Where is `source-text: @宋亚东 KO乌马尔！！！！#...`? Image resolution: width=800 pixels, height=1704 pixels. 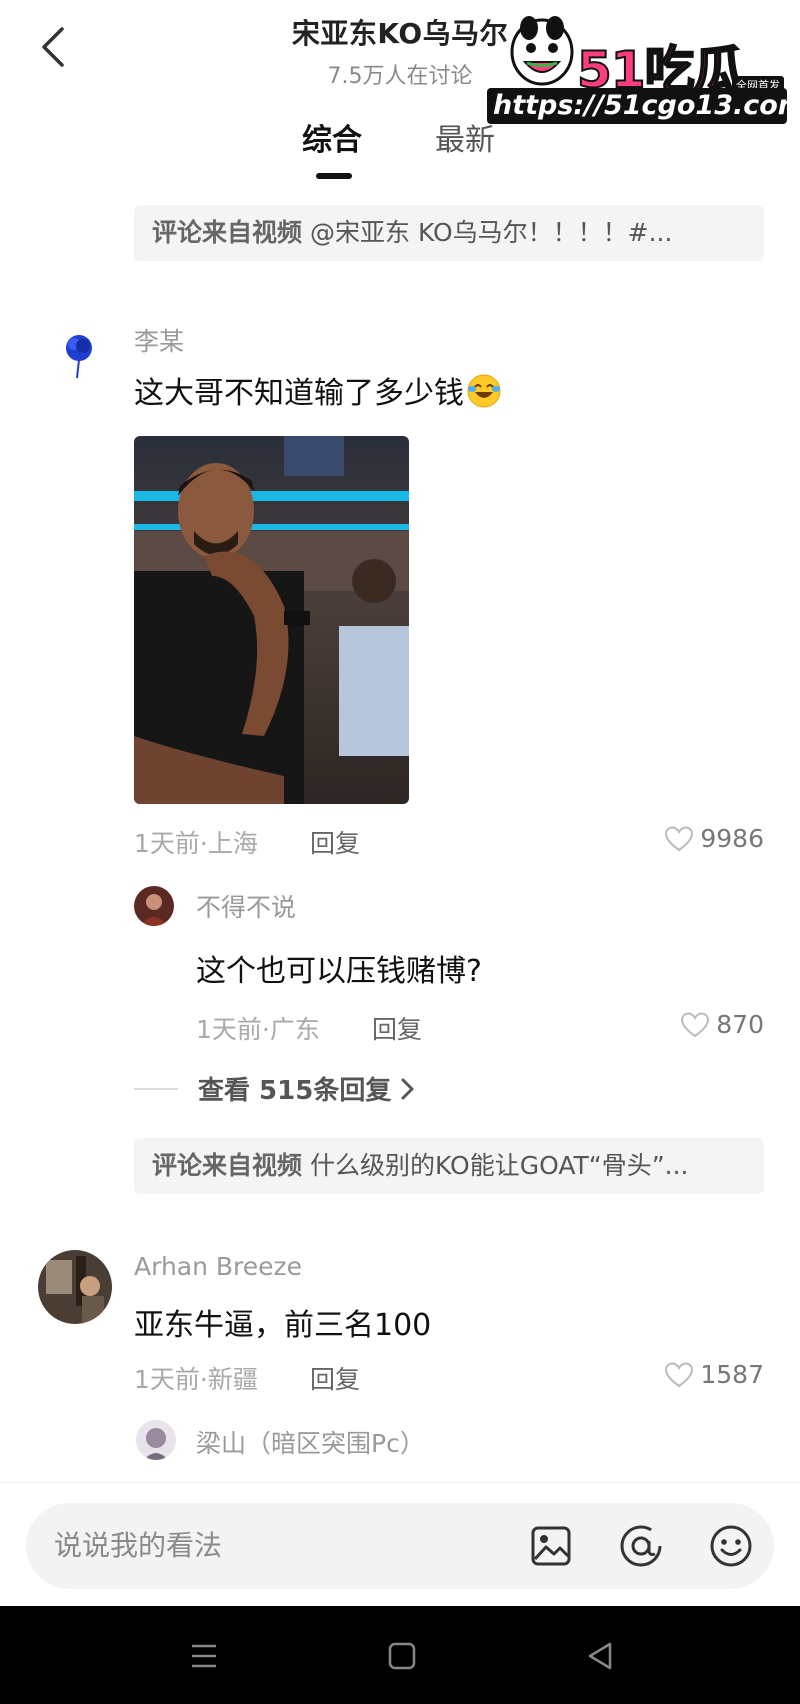
source-text: @宋亚东 KO乌马尔！！！！#... is located at coordinates (491, 232).